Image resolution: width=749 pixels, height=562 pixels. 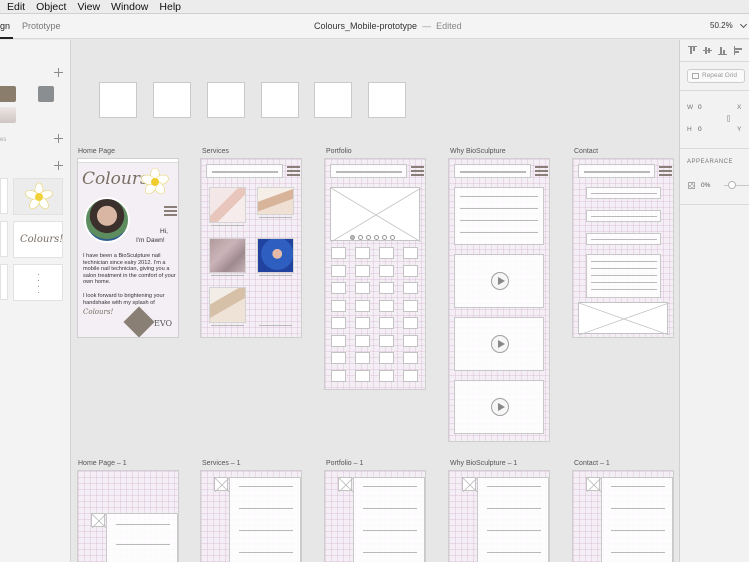 I want to click on artboard-why-biosculpture, so click(x=499, y=300).